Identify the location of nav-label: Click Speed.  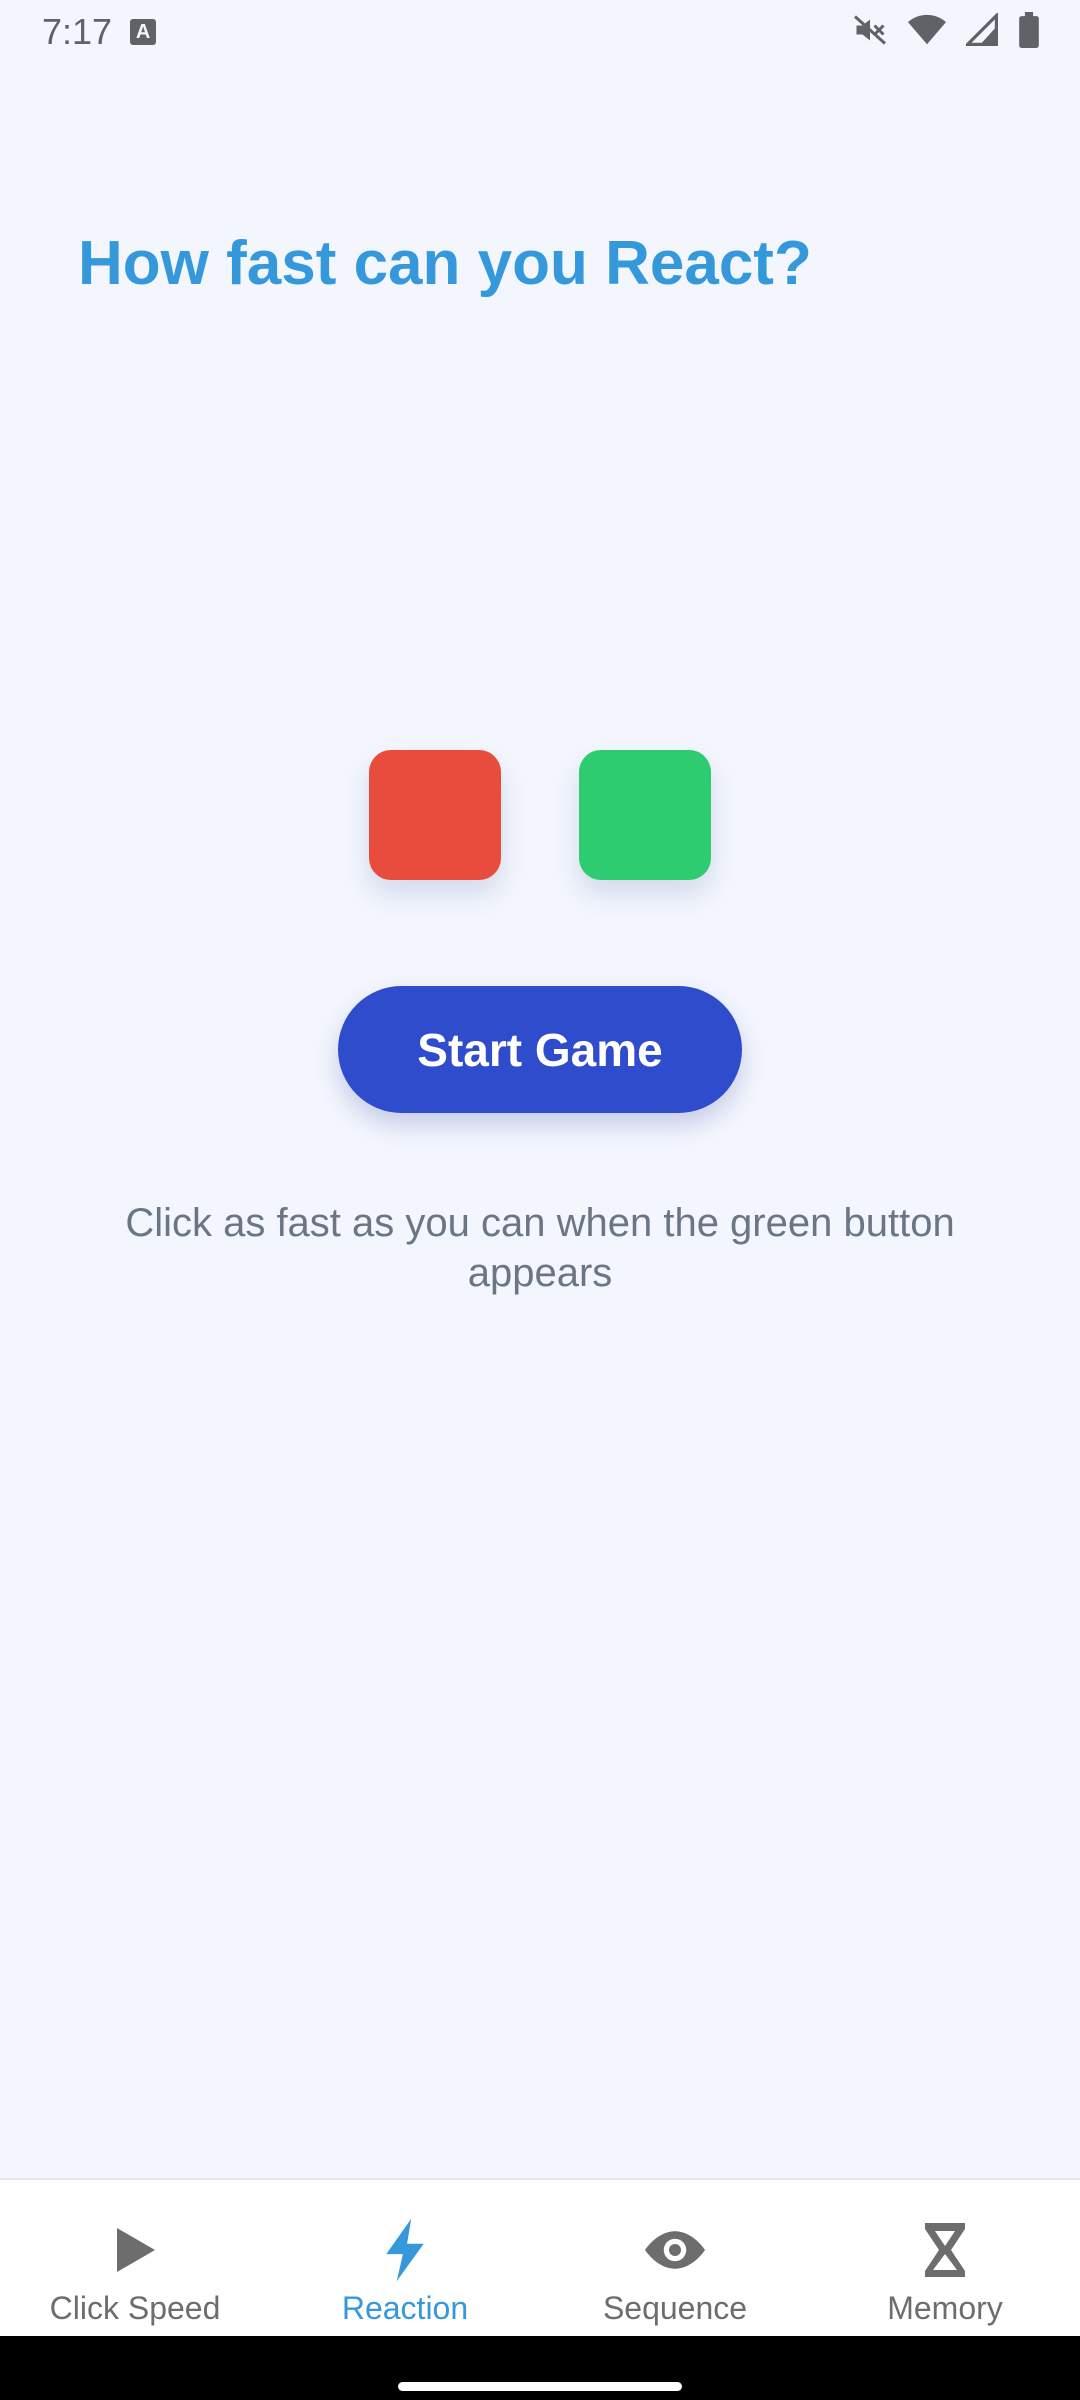
(135, 2308).